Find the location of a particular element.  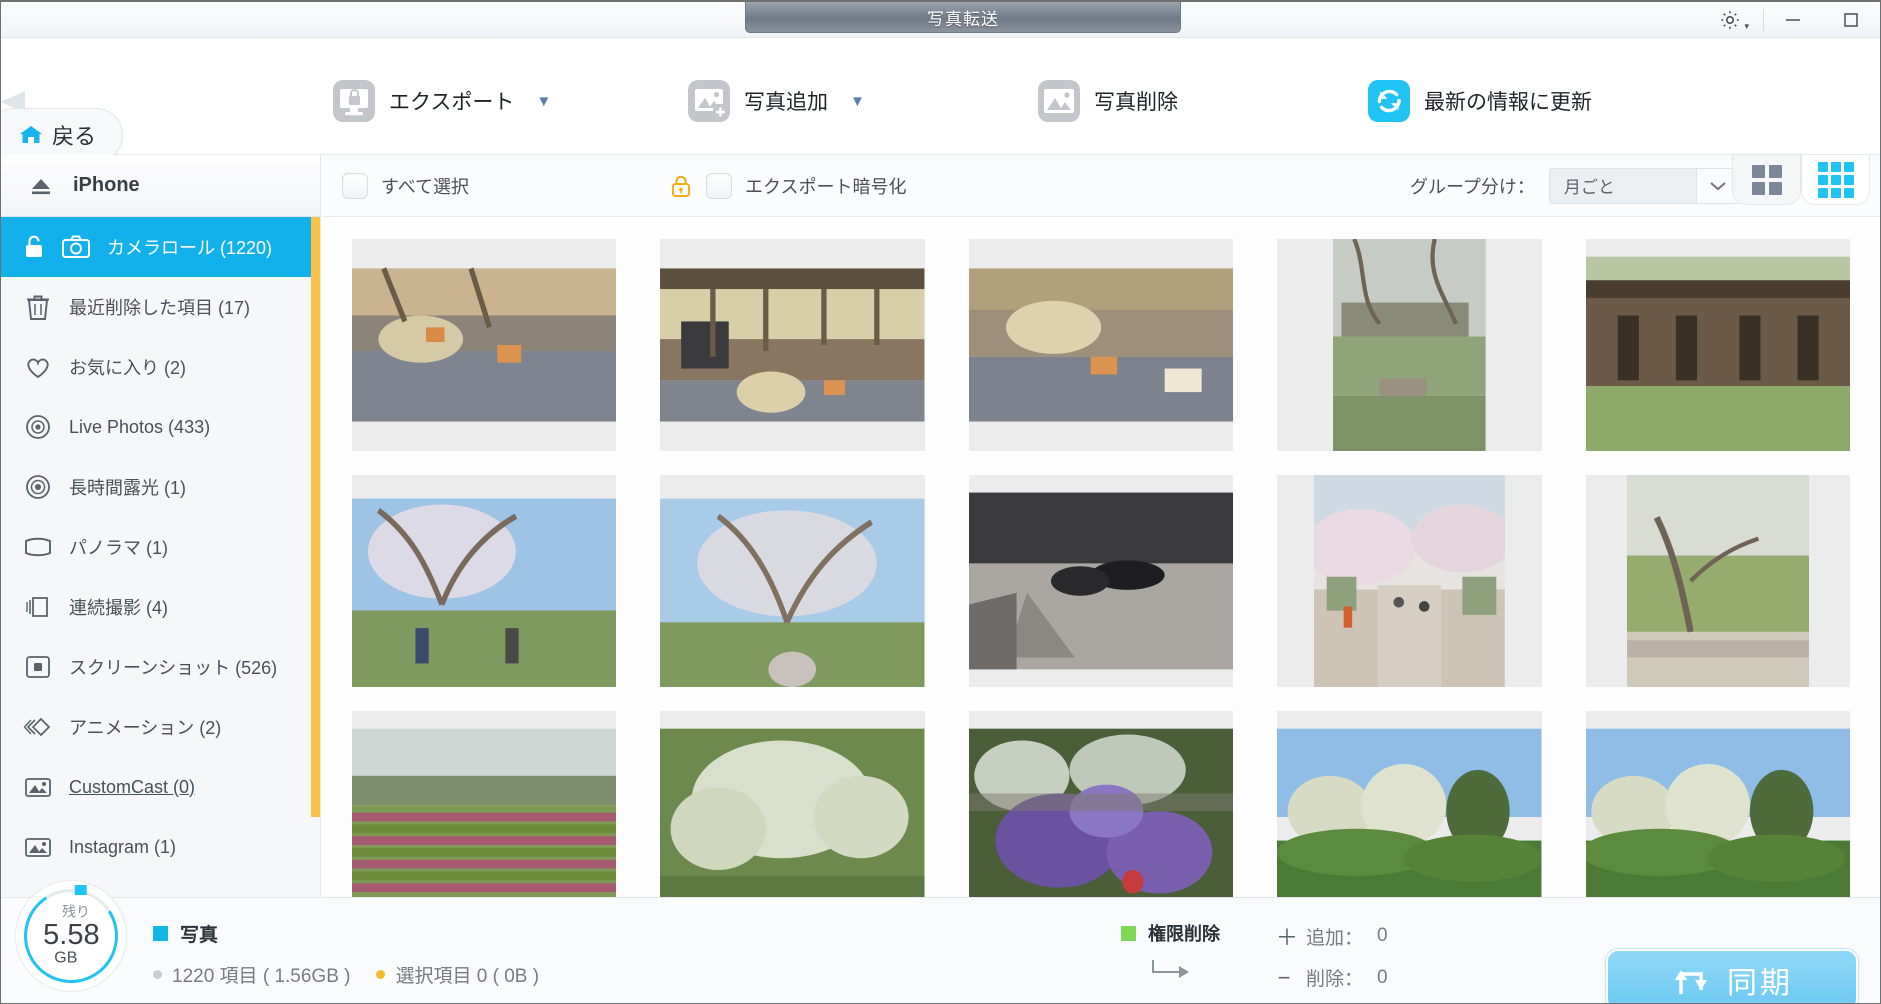

add-count-row: ＋ 追加： 0 is located at coordinates (1332, 936).